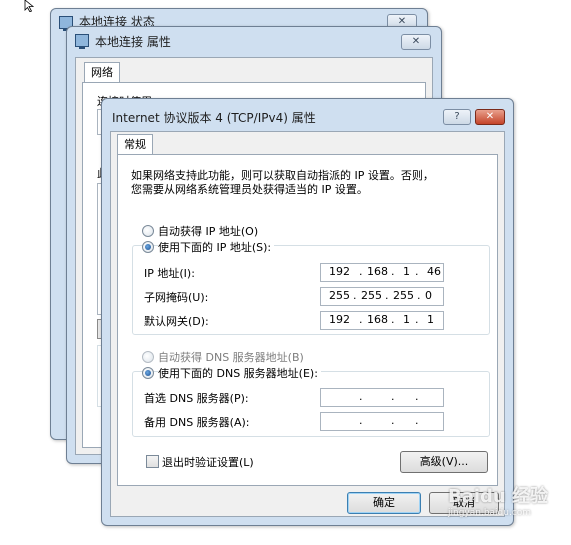 The height and width of the screenshot is (545, 571). What do you see at coordinates (339, 295) in the screenshot?
I see `subnet-octet-1: 255` at bounding box center [339, 295].